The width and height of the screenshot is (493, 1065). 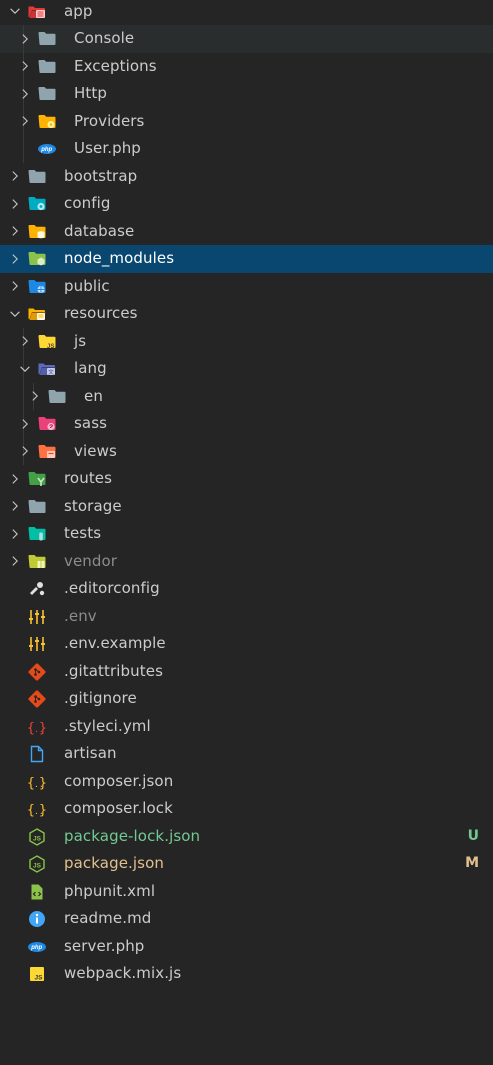 What do you see at coordinates (112, 588) in the screenshot?
I see `tree-item-label: .editorconfig` at bounding box center [112, 588].